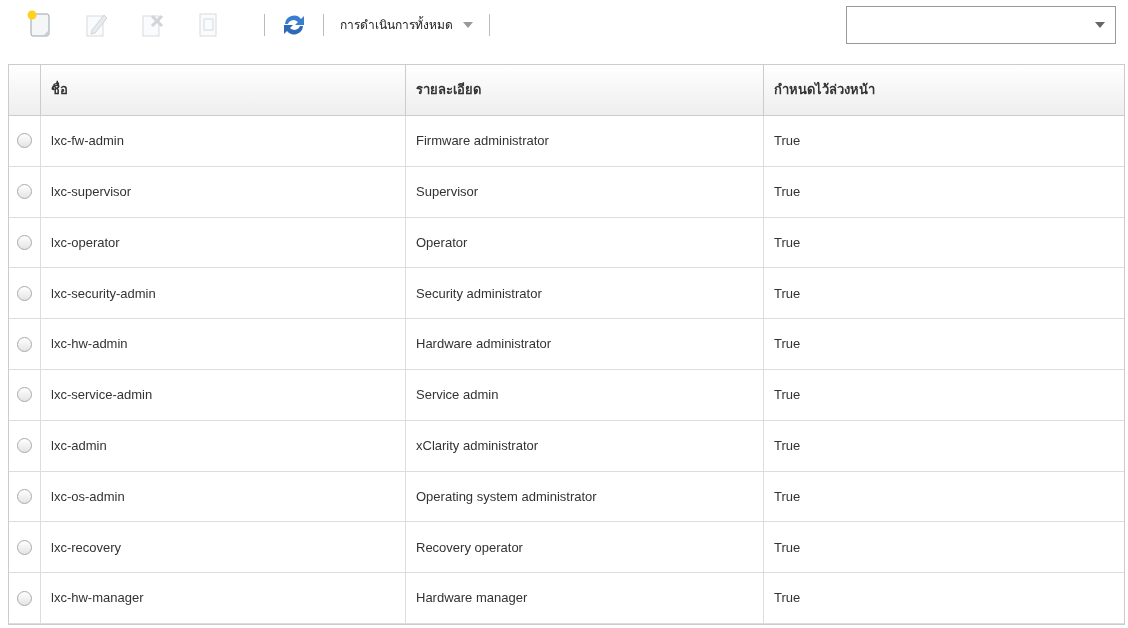 This screenshot has width=1128, height=628. What do you see at coordinates (566, 141) in the screenshot?
I see `table-row: lxc-fw-admin Firmware administrator True` at bounding box center [566, 141].